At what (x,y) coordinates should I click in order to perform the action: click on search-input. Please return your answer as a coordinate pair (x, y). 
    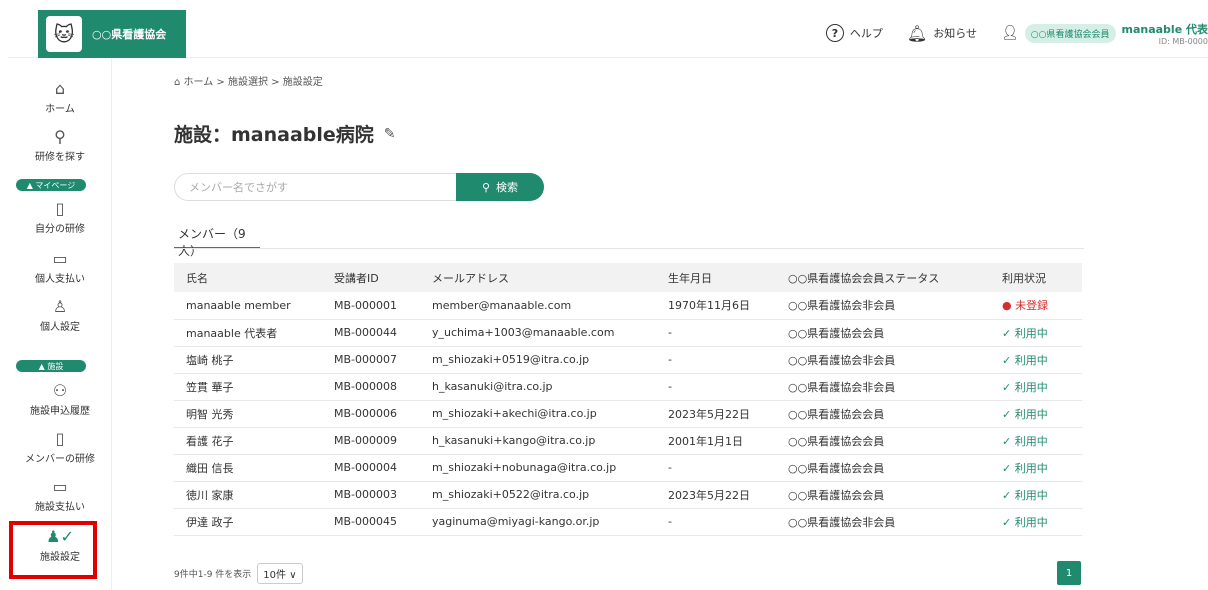
    Looking at the image, I should click on (315, 187).